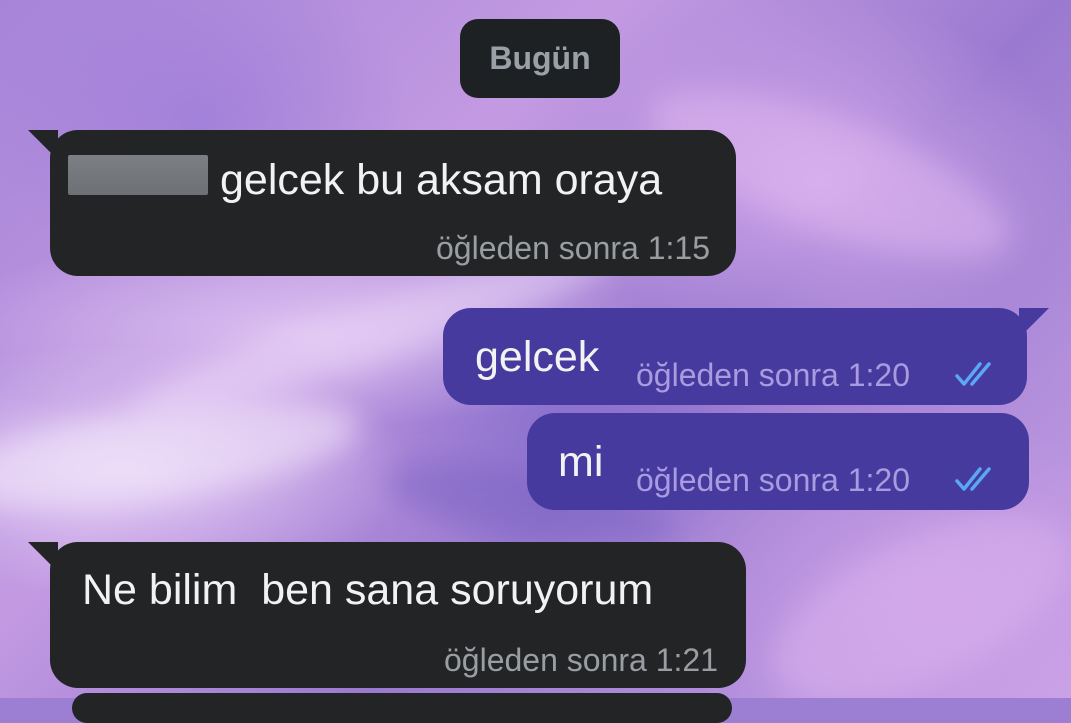  I want to click on date-separator: Bugün, so click(540, 58).